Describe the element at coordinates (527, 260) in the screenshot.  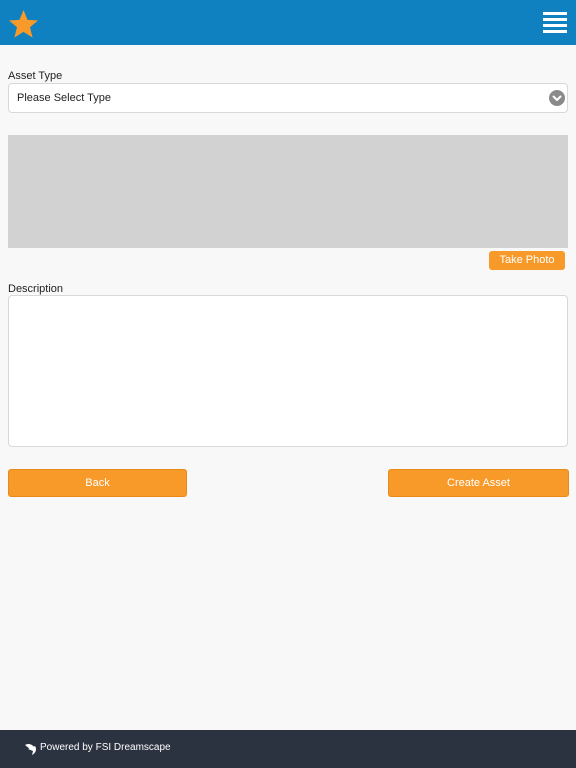
I see `take-photo-button: Take Photo` at that location.